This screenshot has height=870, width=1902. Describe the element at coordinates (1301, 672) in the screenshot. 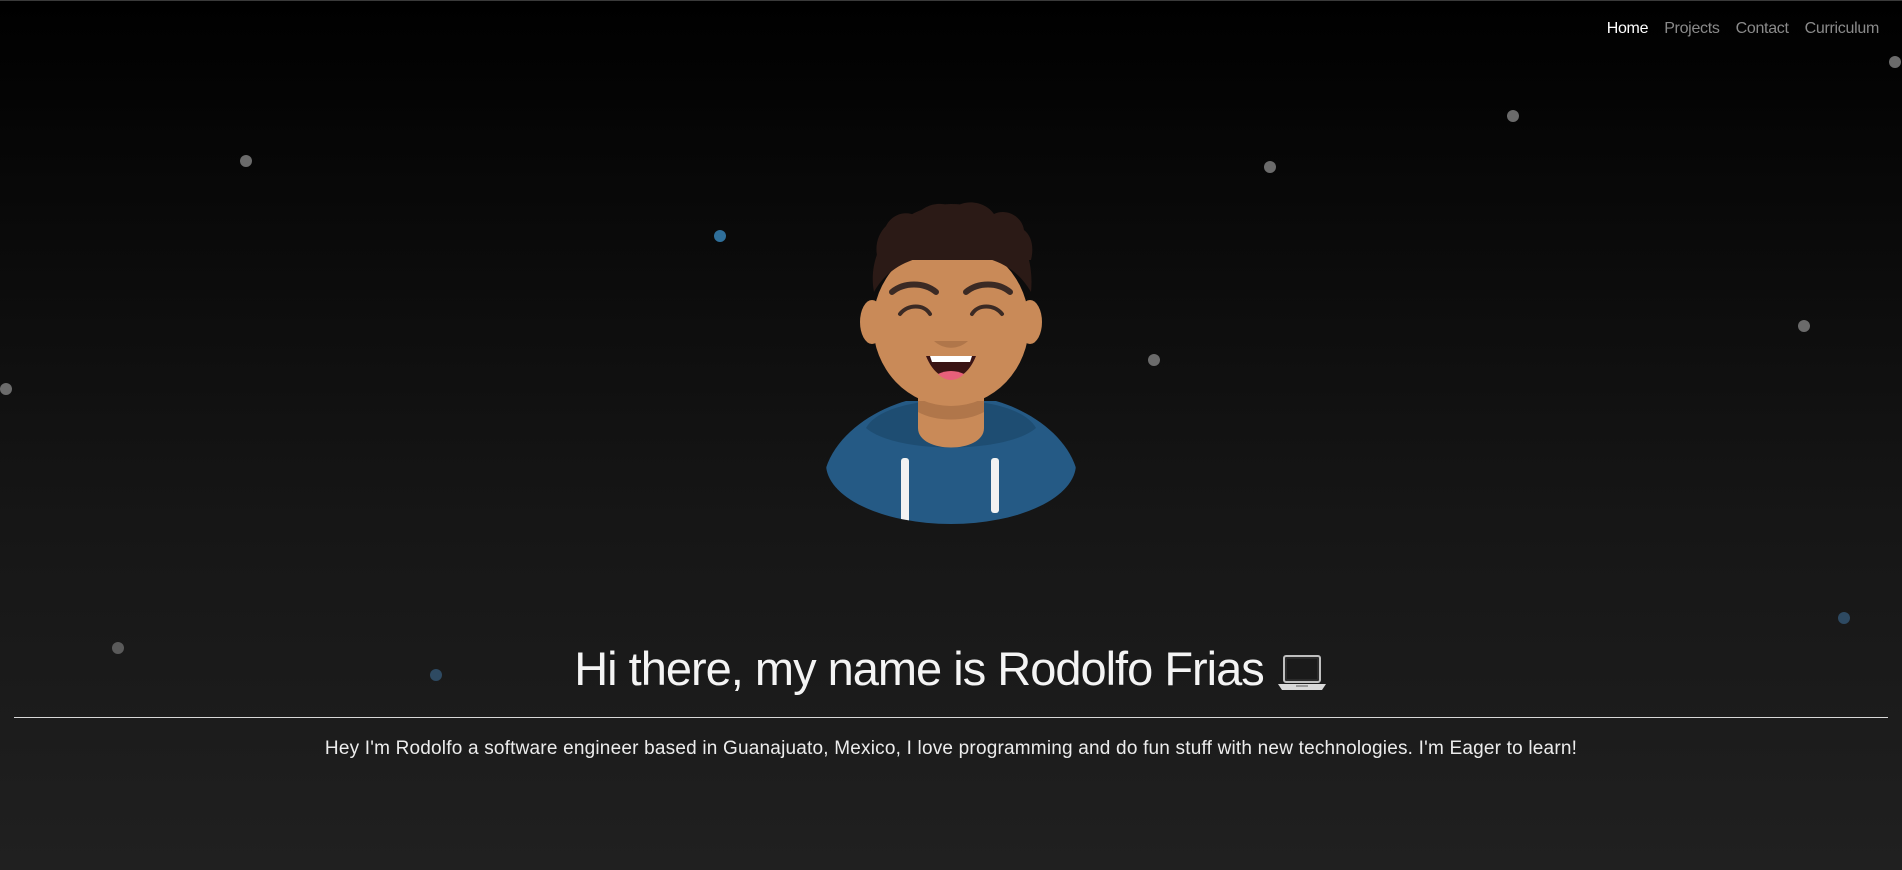

I see `laptop-icon` at that location.